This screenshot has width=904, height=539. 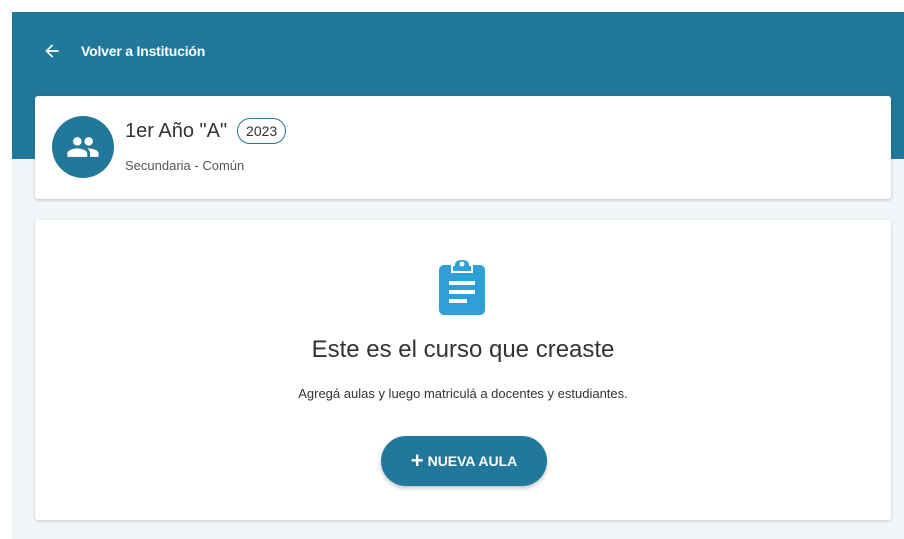 I want to click on new-classroom-button: + NUEVA AULA, so click(x=464, y=461).